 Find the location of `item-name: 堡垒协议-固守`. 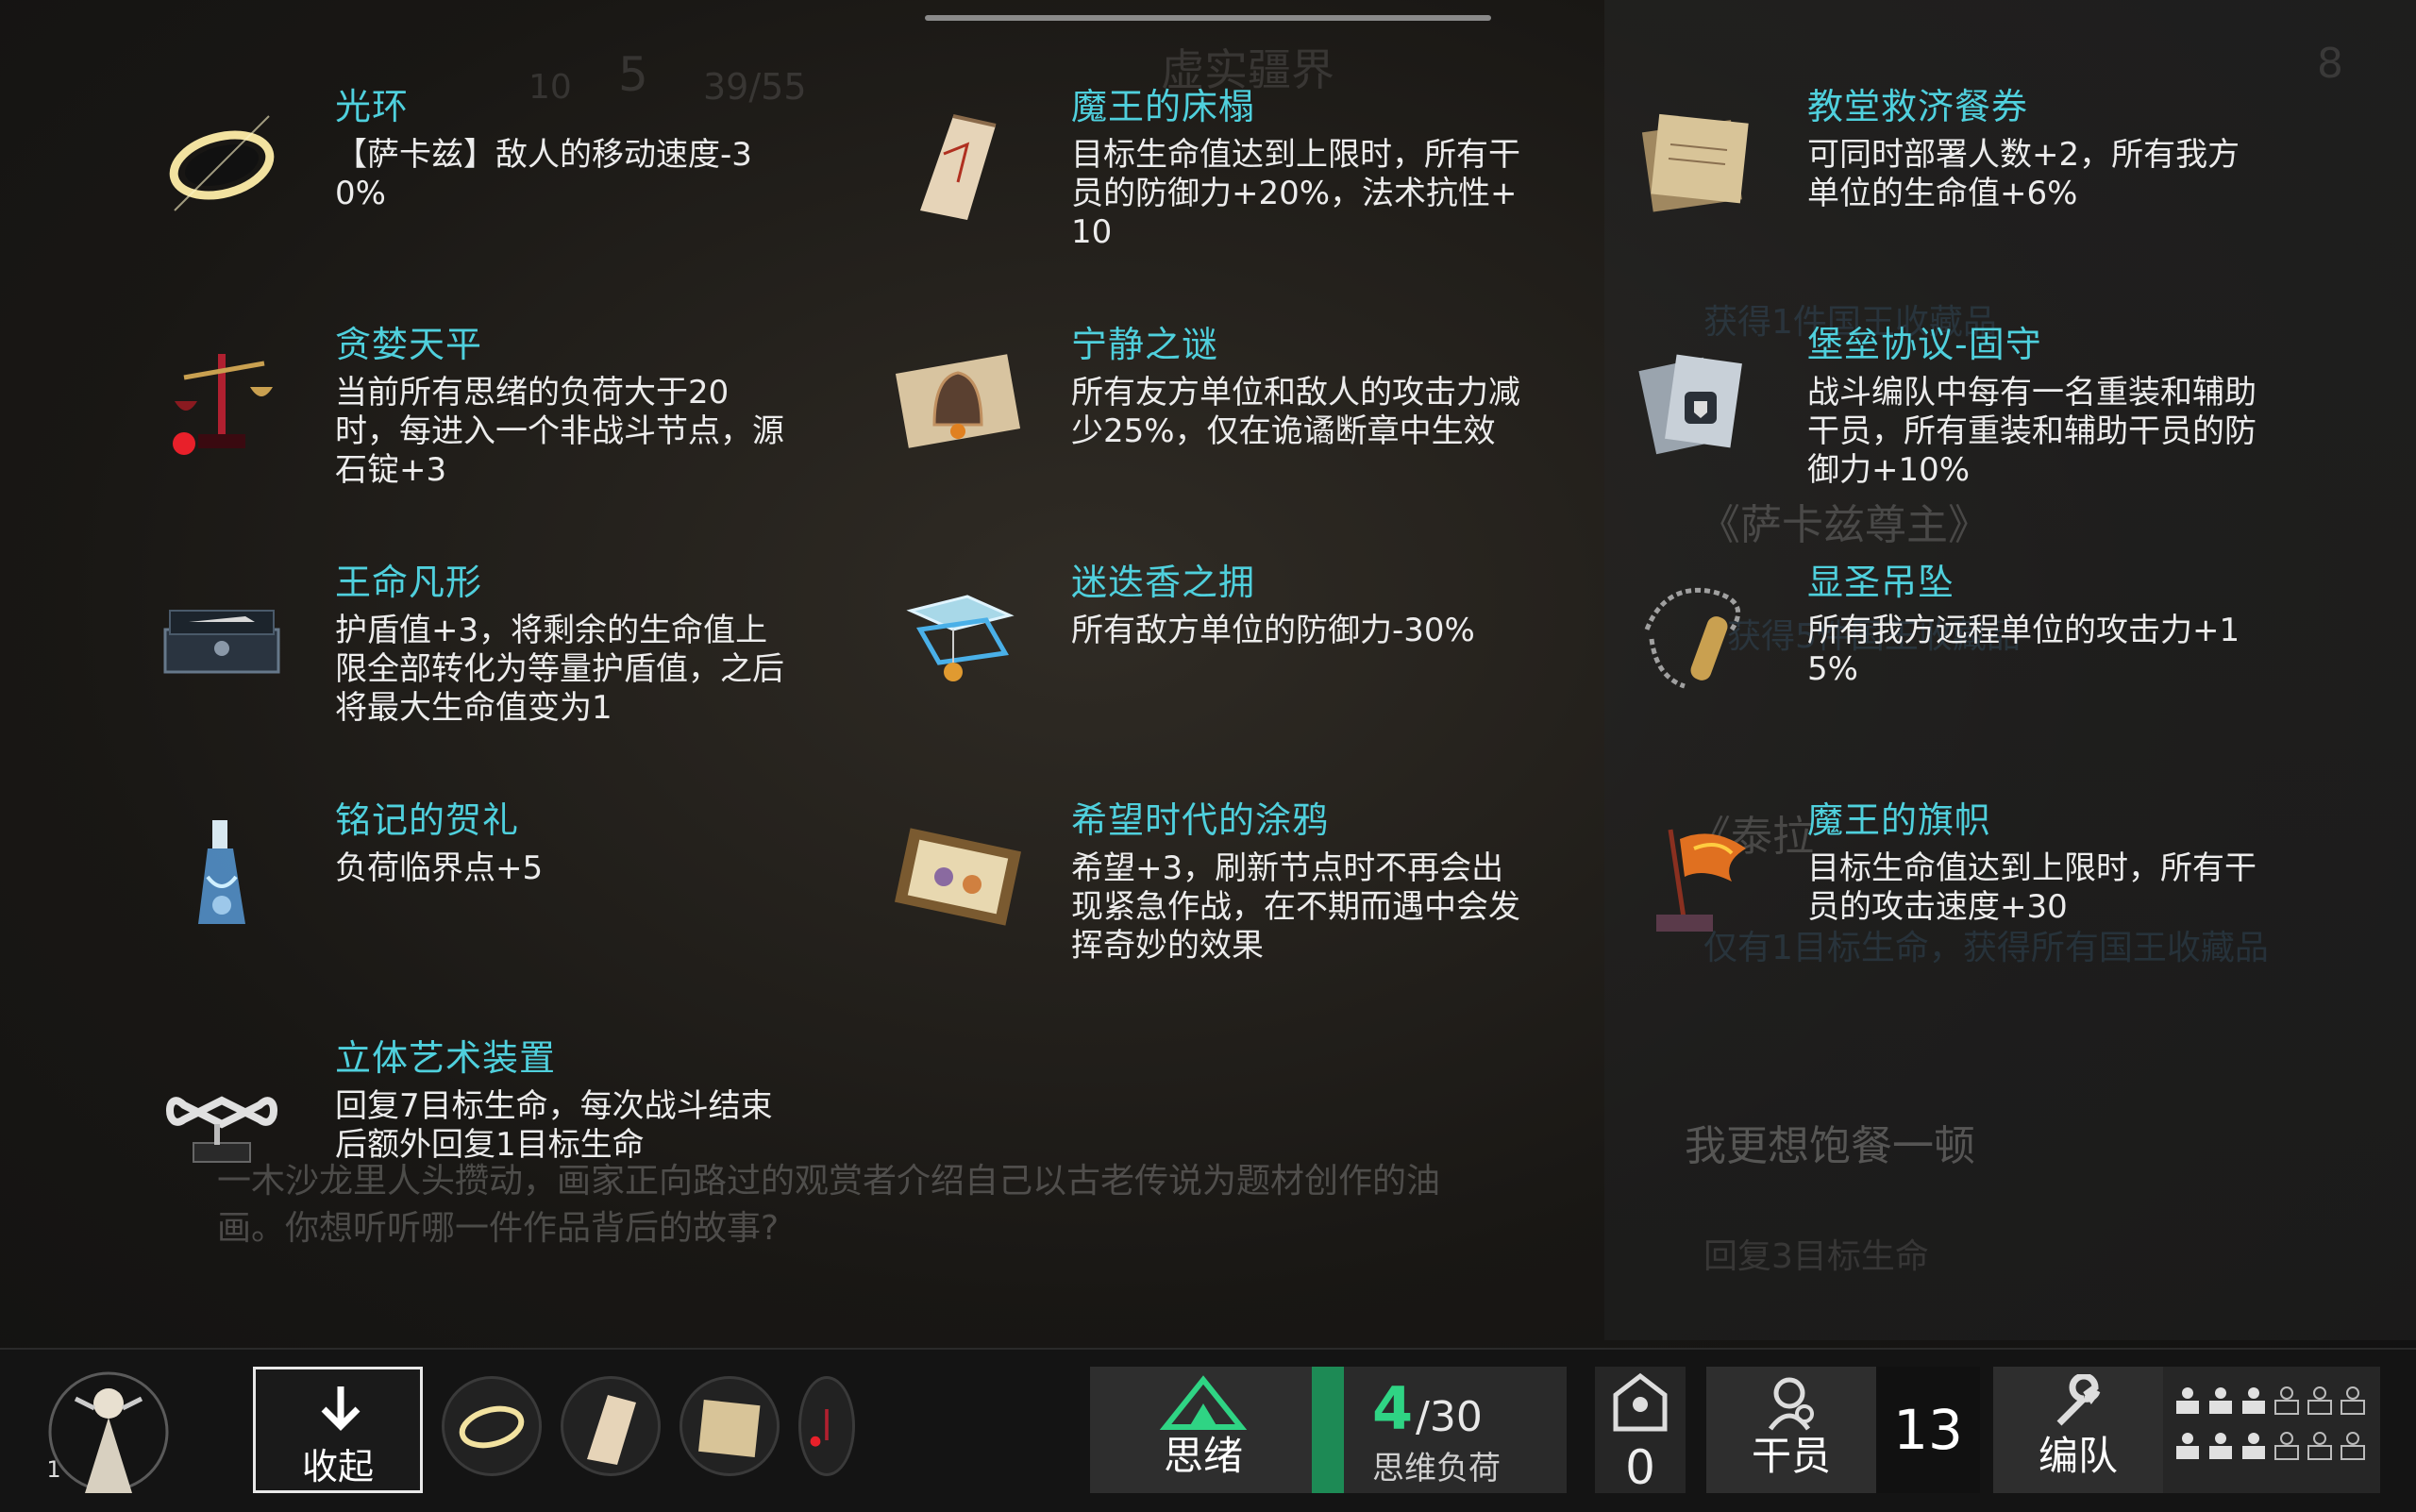

item-name: 堡垒协议-固守 is located at coordinates (1925, 344).